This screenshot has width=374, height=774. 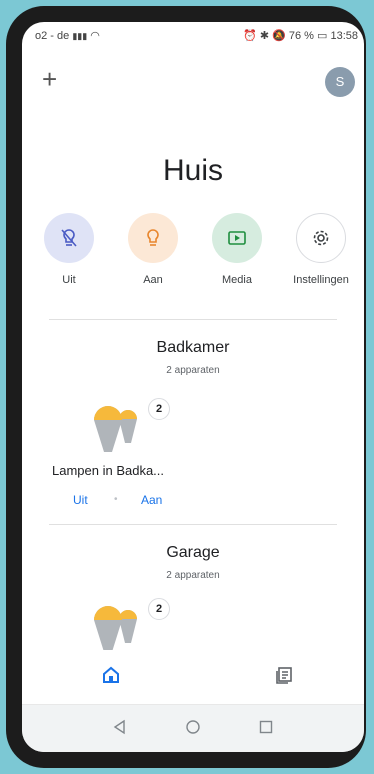 What do you see at coordinates (344, 36) in the screenshot?
I see `clock: 13:58` at bounding box center [344, 36].